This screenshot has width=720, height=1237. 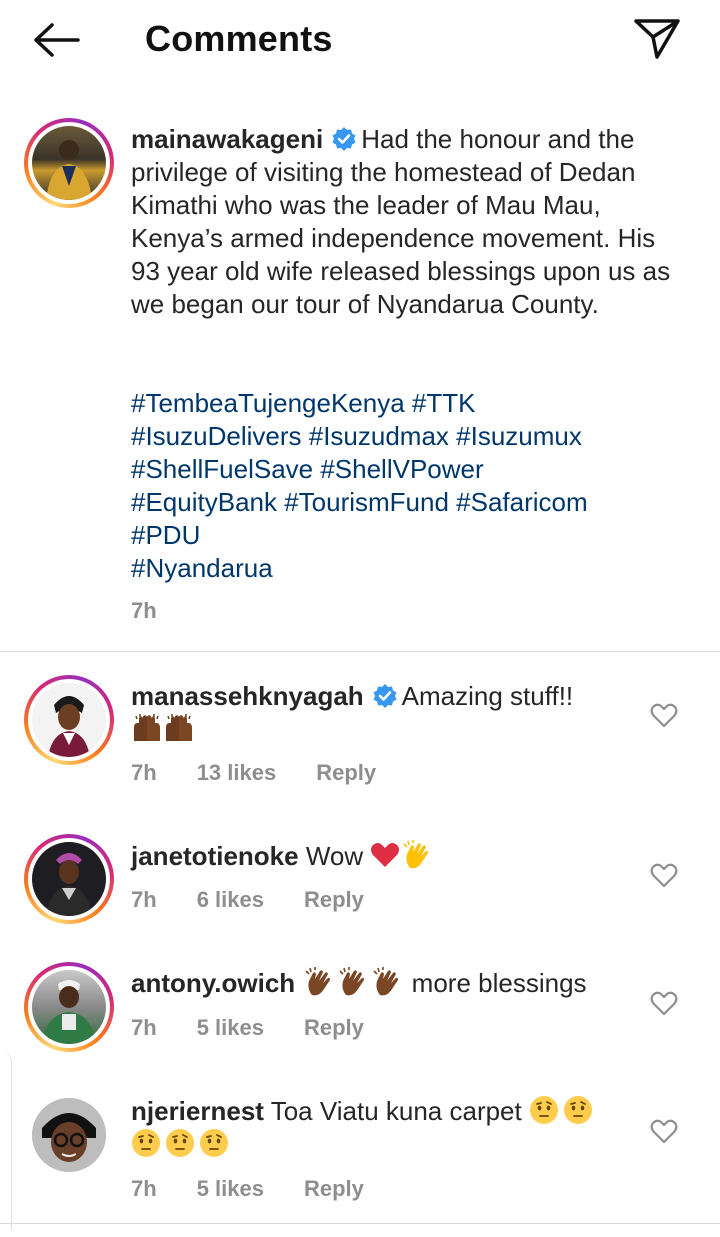 What do you see at coordinates (360, 651) in the screenshot?
I see `caption-divider` at bounding box center [360, 651].